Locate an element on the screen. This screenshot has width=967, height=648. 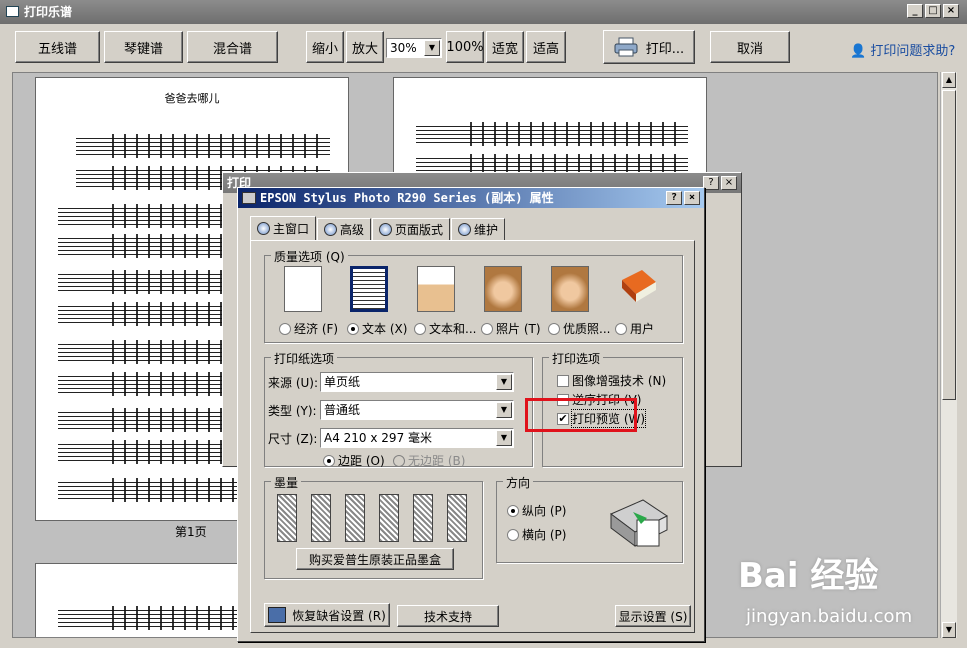
main-tab-icon is located at coordinates (263, 228).